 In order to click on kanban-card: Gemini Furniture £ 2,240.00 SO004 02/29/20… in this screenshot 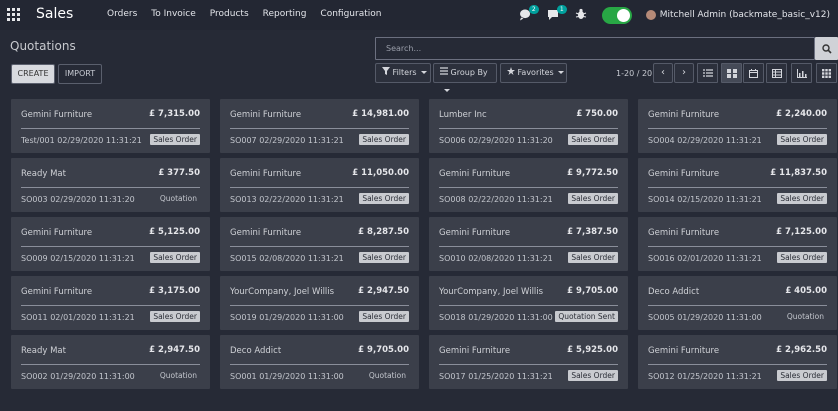, I will do `click(737, 126)`.